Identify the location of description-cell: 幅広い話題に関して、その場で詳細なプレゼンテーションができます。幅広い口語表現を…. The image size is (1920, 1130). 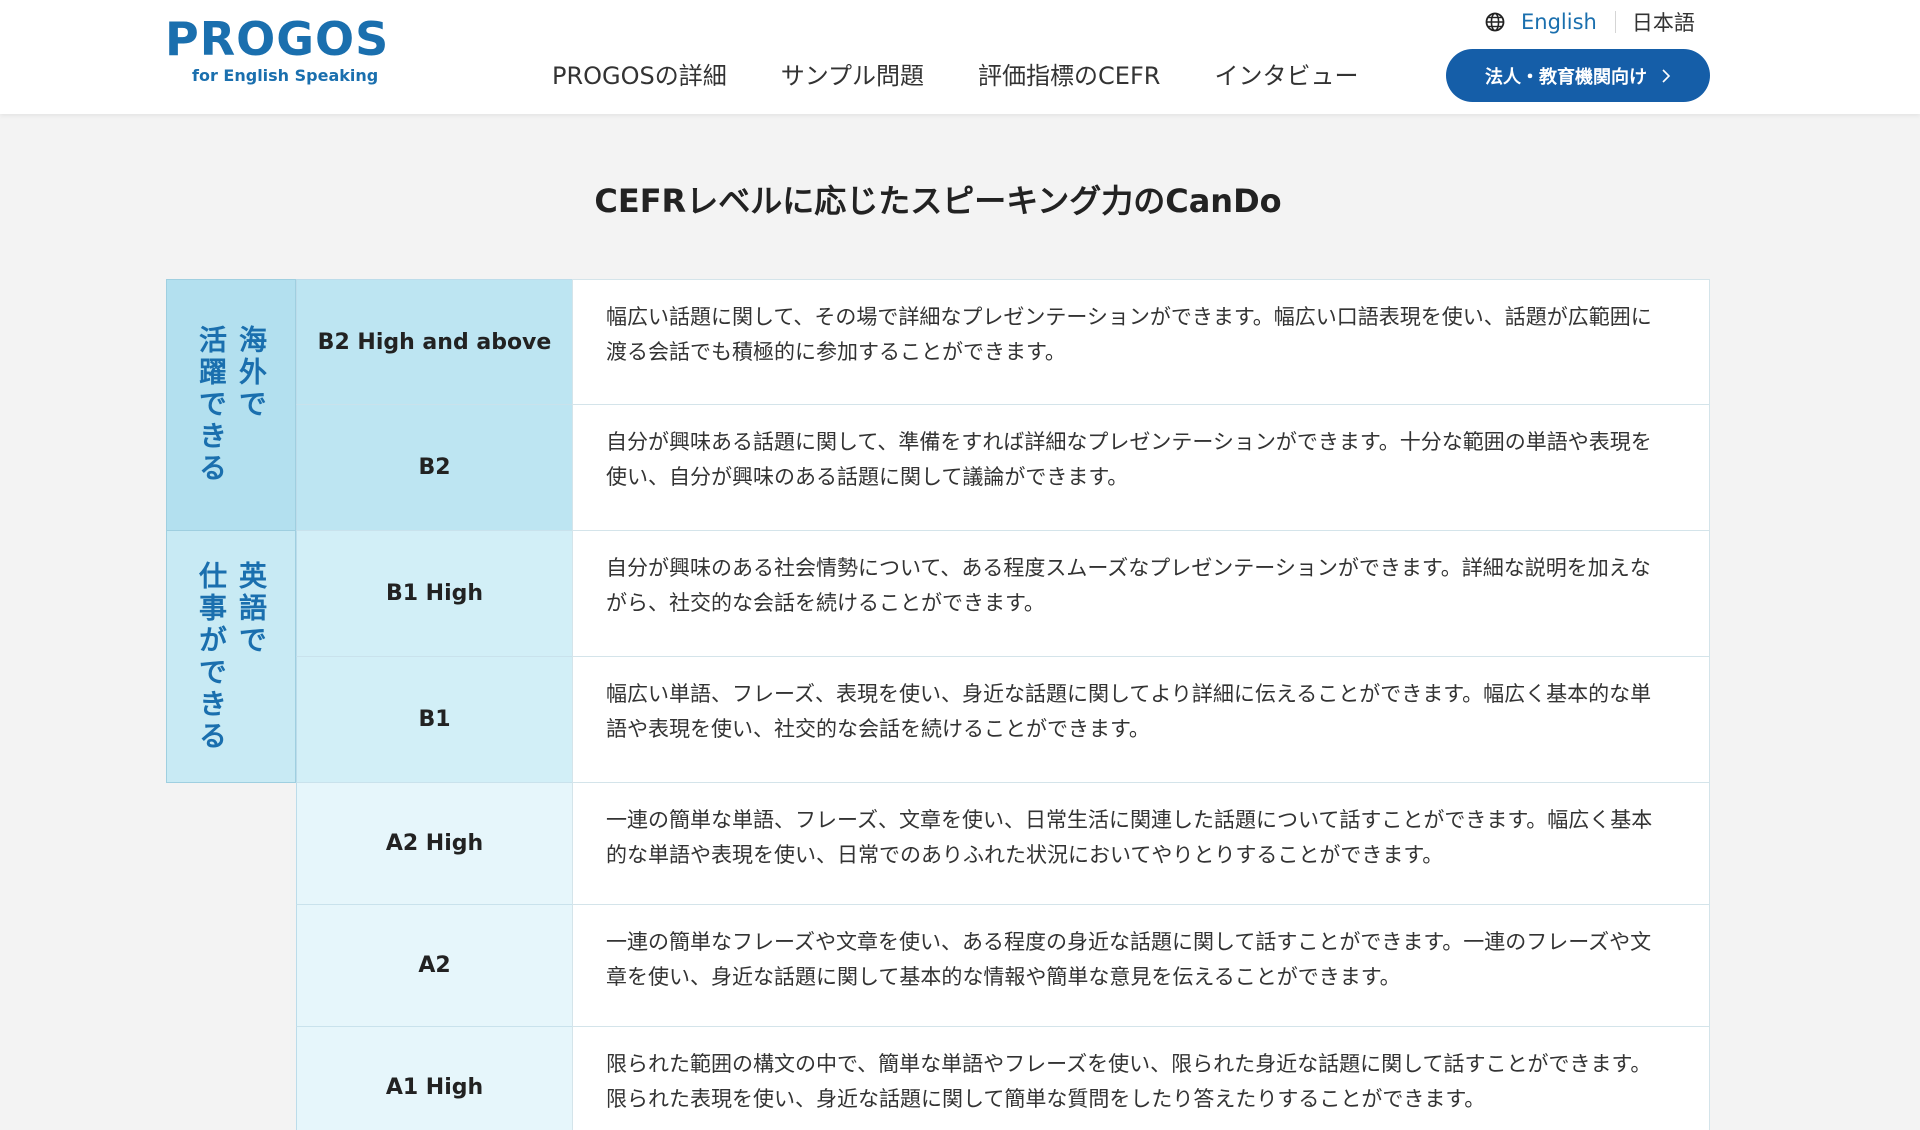
(1141, 342).